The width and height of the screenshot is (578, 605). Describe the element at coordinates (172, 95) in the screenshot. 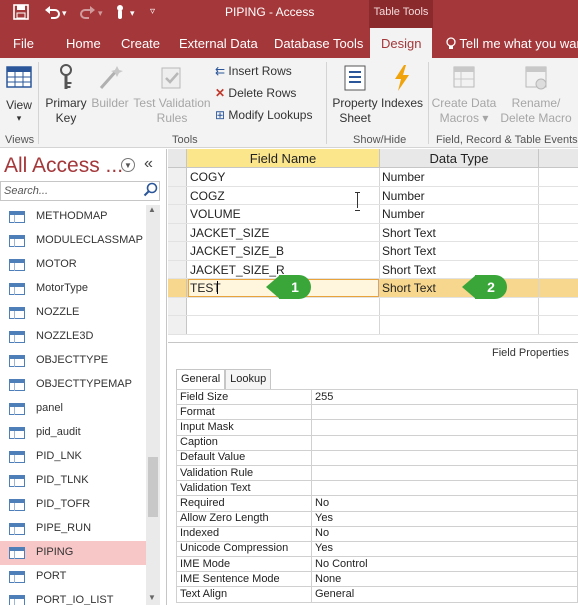

I see `test-validation-rules-button: Test Validation Rules` at that location.